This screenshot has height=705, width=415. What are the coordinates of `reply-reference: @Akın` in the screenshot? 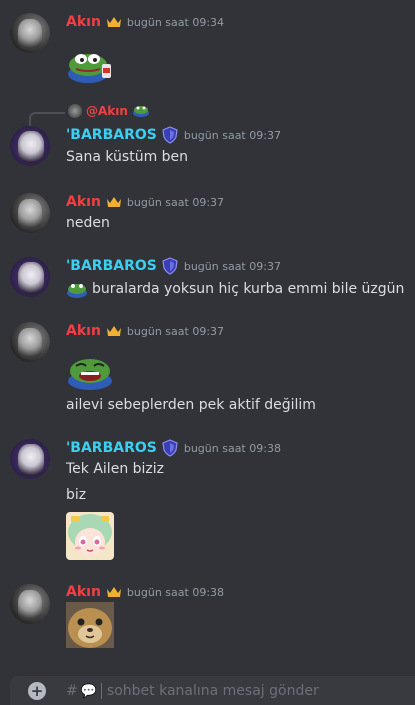 It's located at (109, 111).